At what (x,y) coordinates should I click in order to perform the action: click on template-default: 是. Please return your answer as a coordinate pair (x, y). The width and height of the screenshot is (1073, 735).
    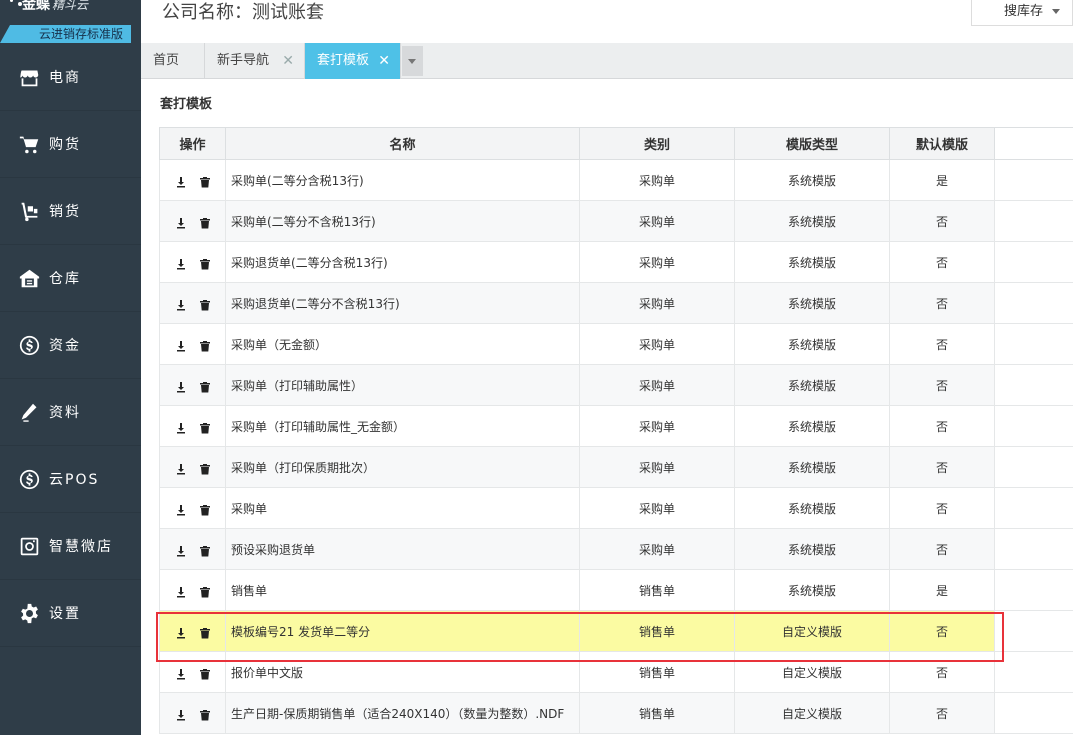
    Looking at the image, I should click on (942, 590).